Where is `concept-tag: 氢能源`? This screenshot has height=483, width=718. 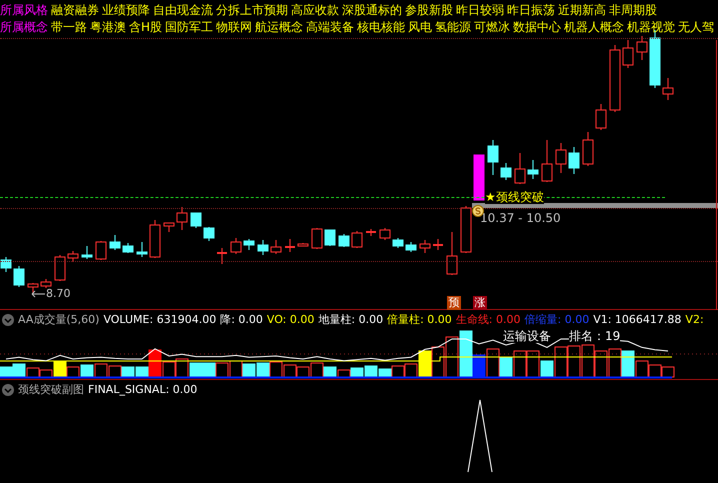
concept-tag: 氢能源 is located at coordinates (453, 27).